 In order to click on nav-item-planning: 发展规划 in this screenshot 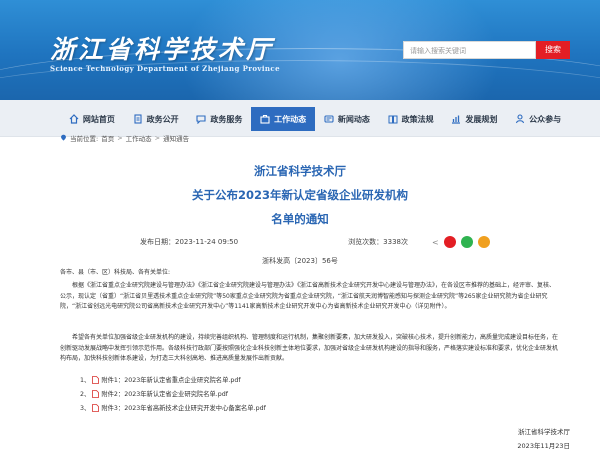, I will do `click(475, 119)`.